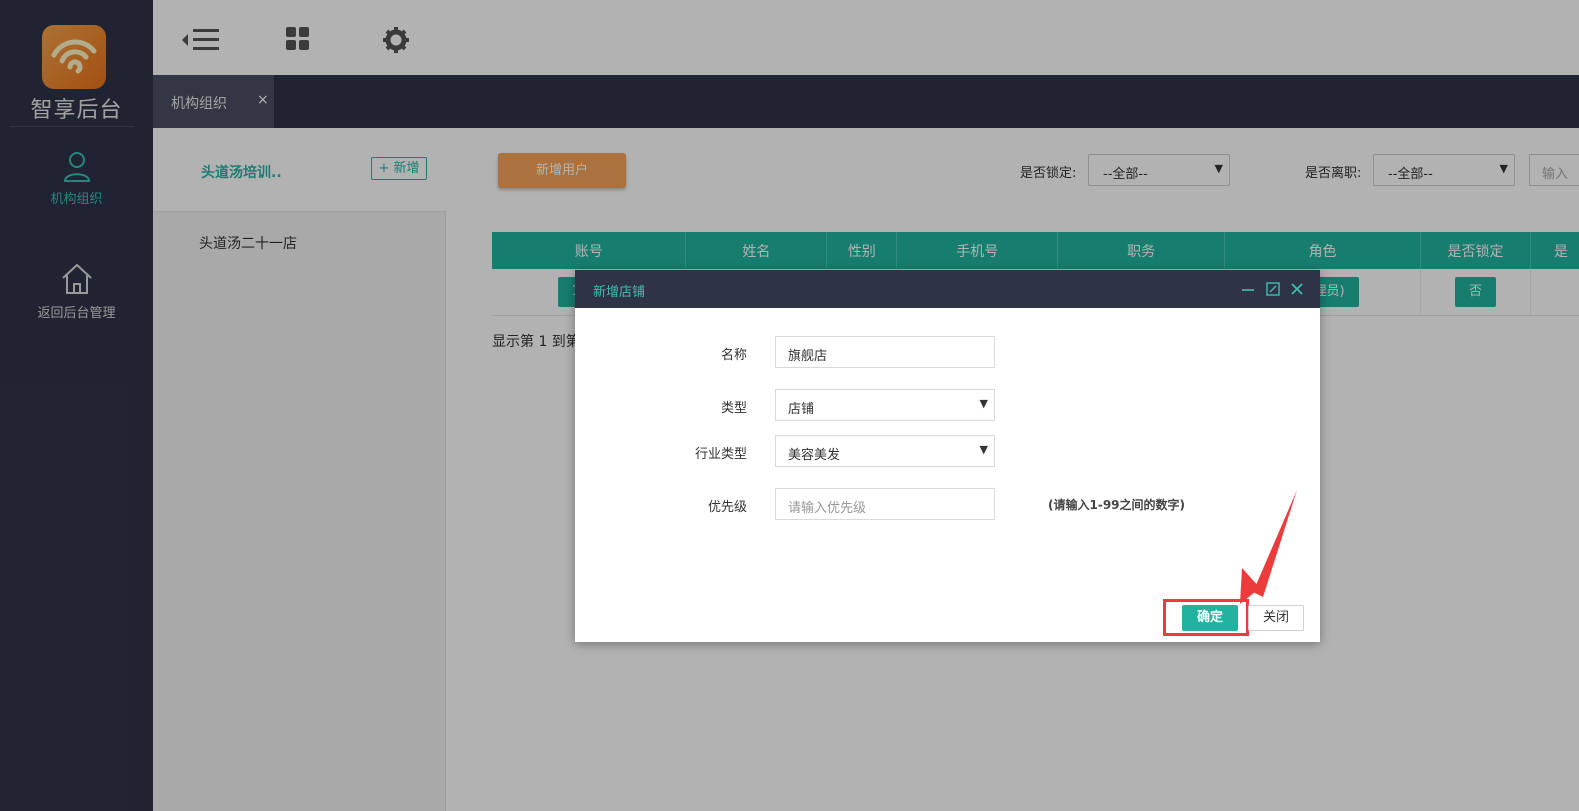 This screenshot has height=811, width=1579. Describe the element at coordinates (727, 507) in the screenshot. I see `priority-label: 优先级` at that location.